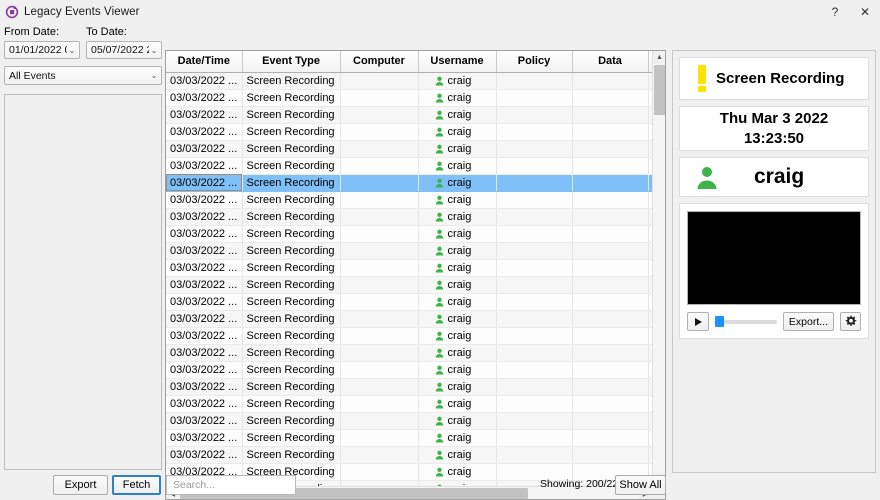 The image size is (880, 500). Describe the element at coordinates (457, 62) in the screenshot. I see `column-header: Username` at that location.